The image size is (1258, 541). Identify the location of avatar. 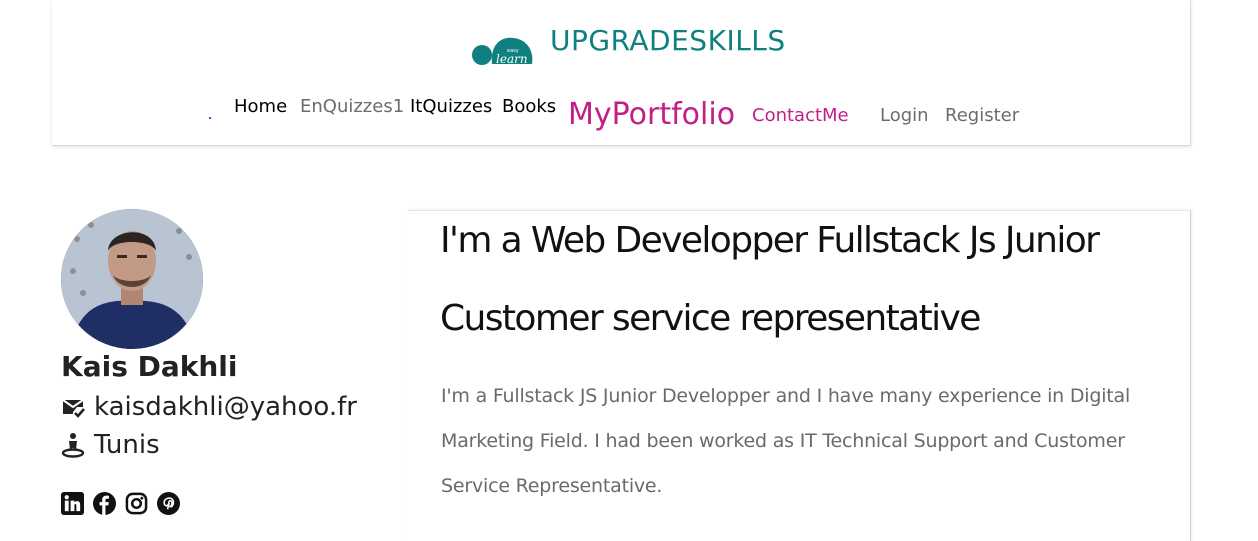
(132, 279).